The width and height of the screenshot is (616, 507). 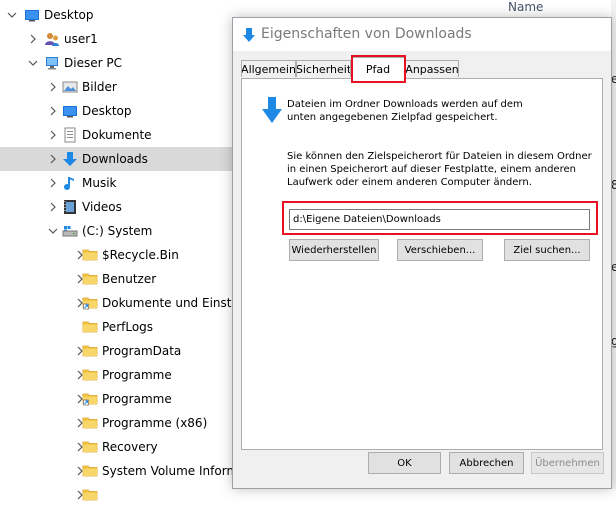 I want to click on tree-item-label: Programme (x86), so click(x=155, y=423).